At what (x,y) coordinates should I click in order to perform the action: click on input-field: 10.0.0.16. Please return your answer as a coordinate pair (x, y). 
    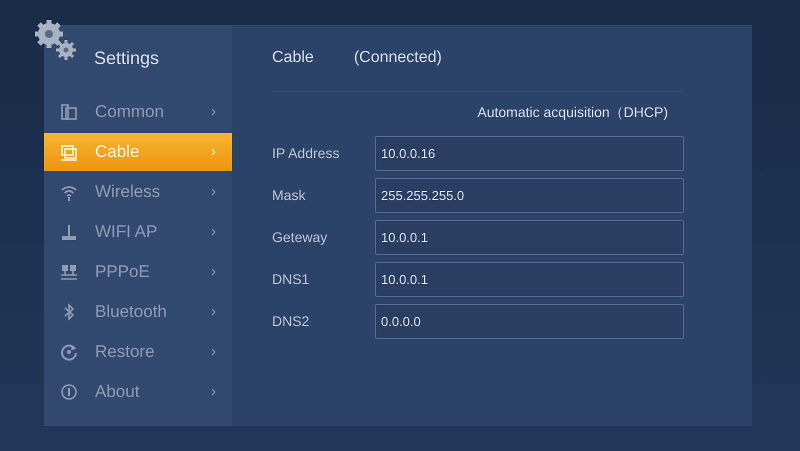
    Looking at the image, I should click on (529, 153).